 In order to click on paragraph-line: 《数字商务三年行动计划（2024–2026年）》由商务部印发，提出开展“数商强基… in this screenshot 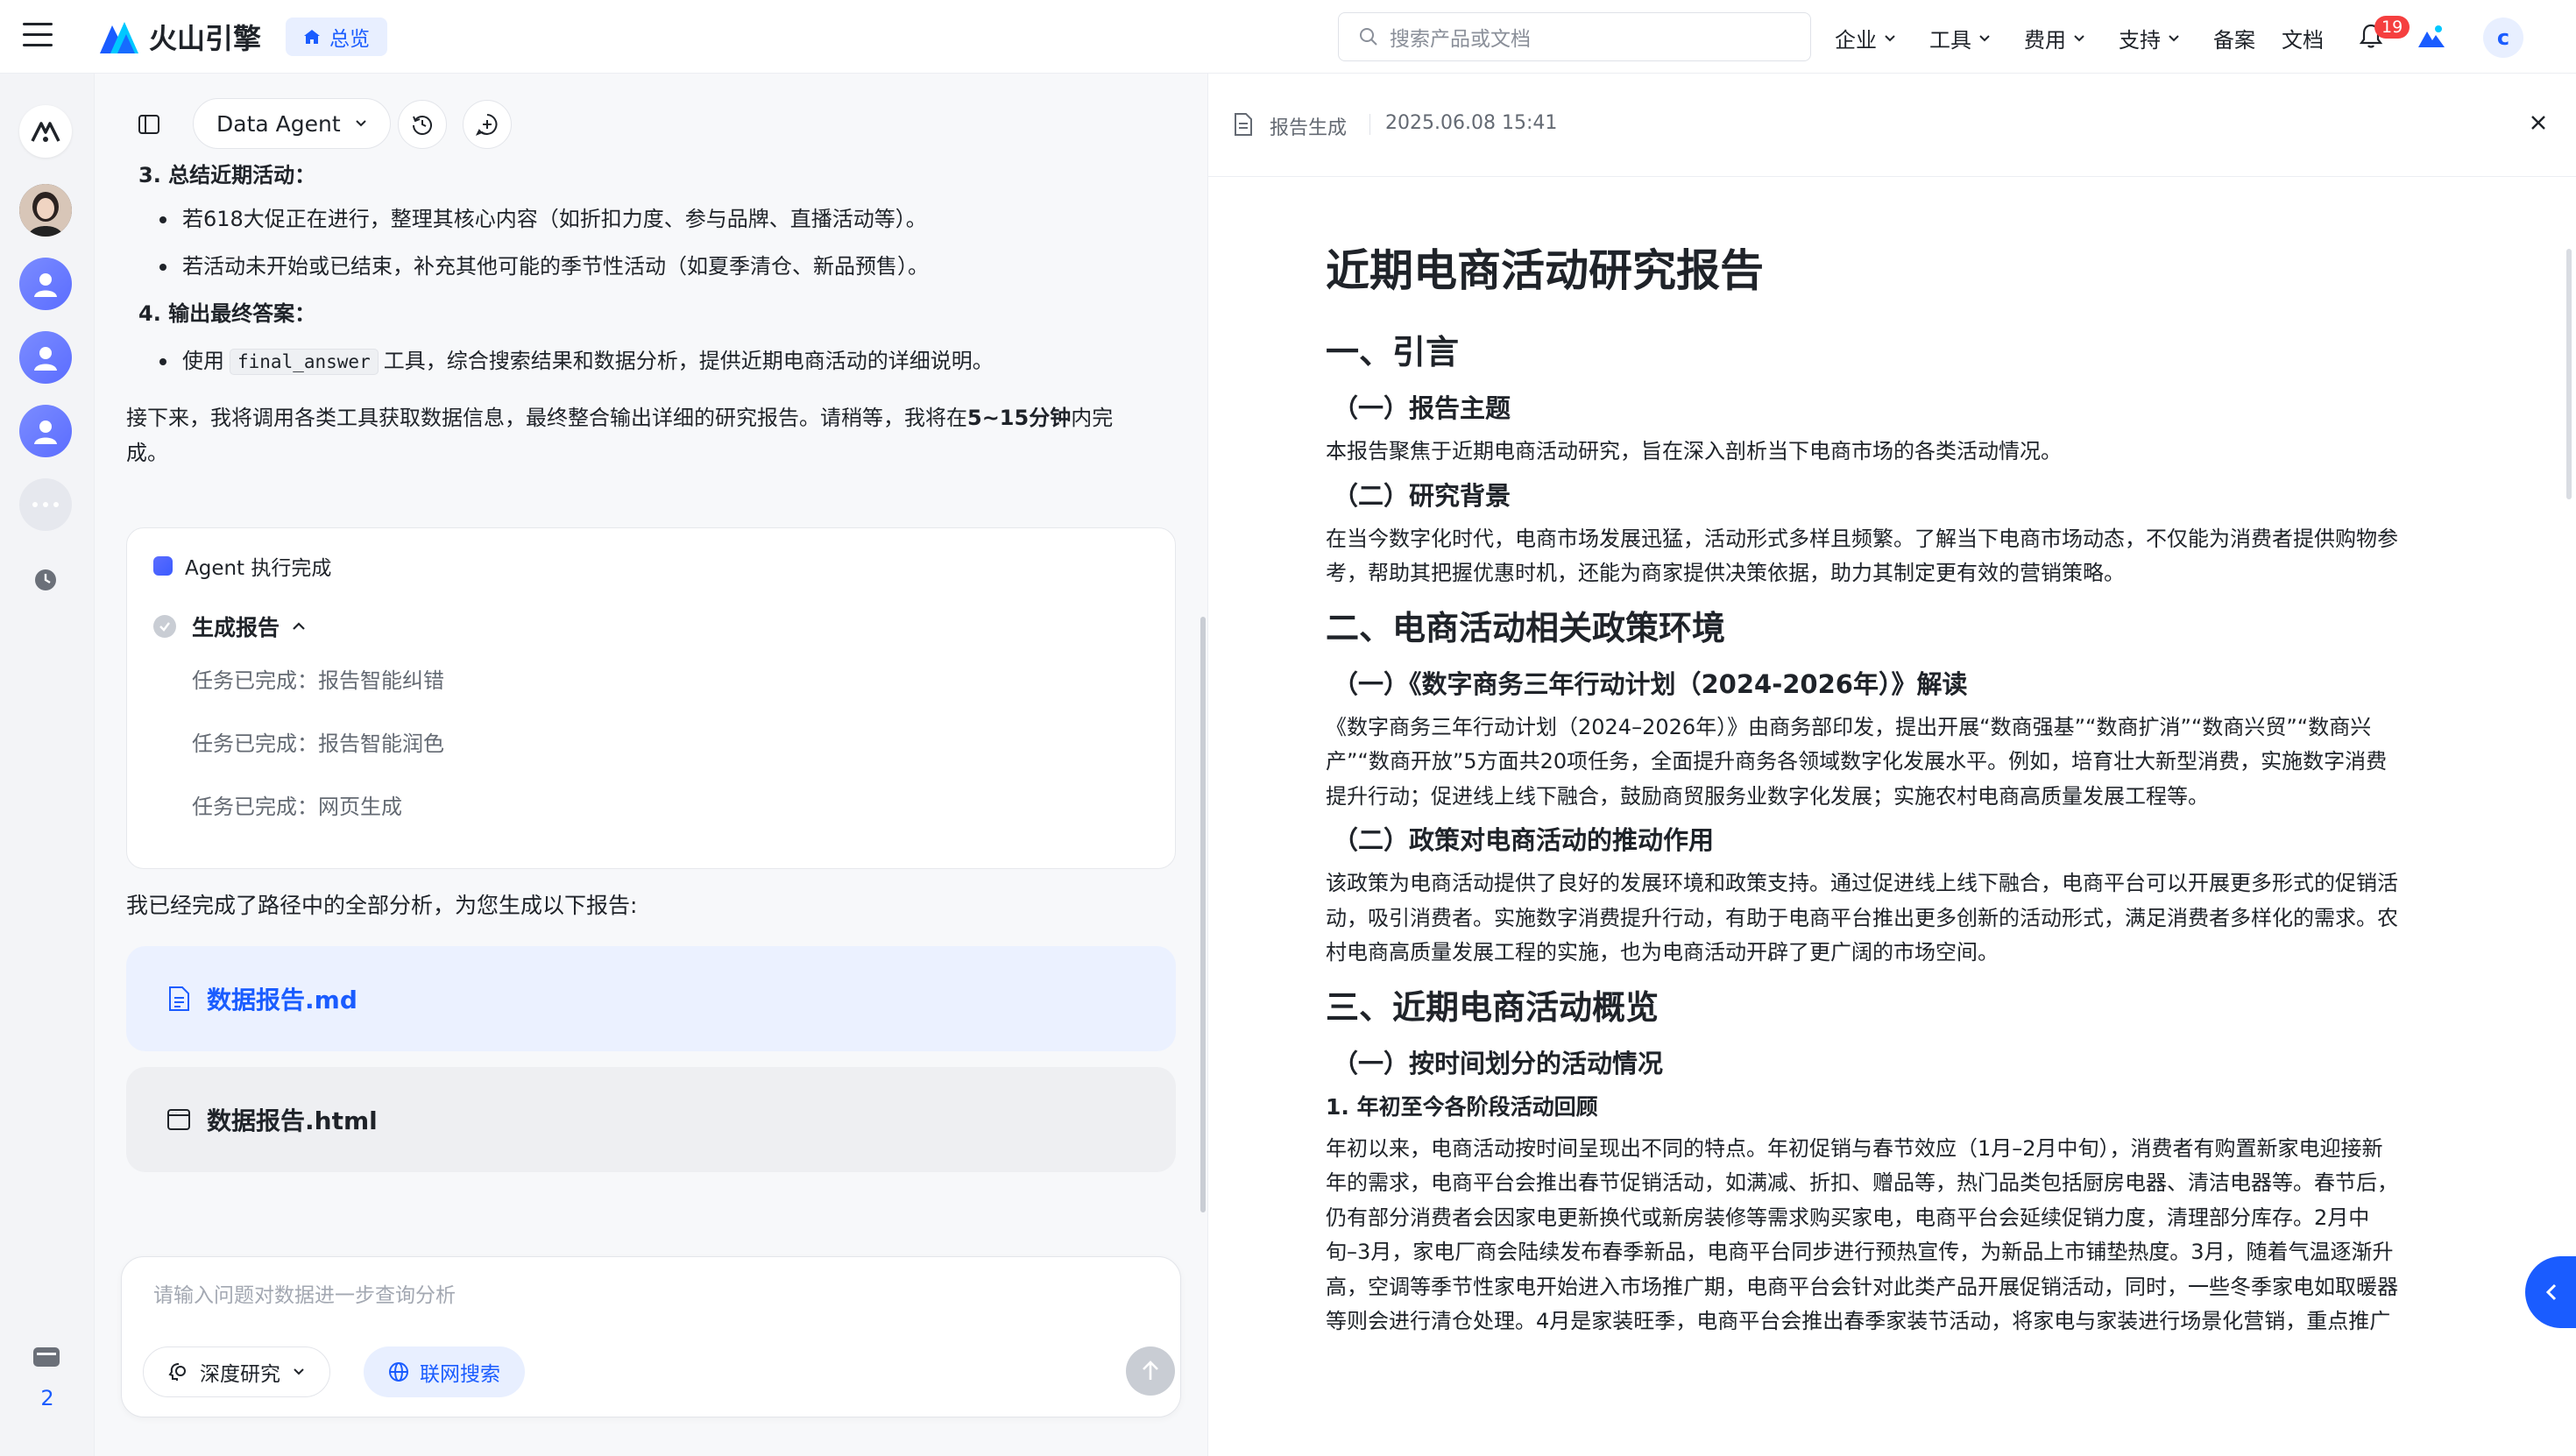, I will do `click(1849, 726)`.